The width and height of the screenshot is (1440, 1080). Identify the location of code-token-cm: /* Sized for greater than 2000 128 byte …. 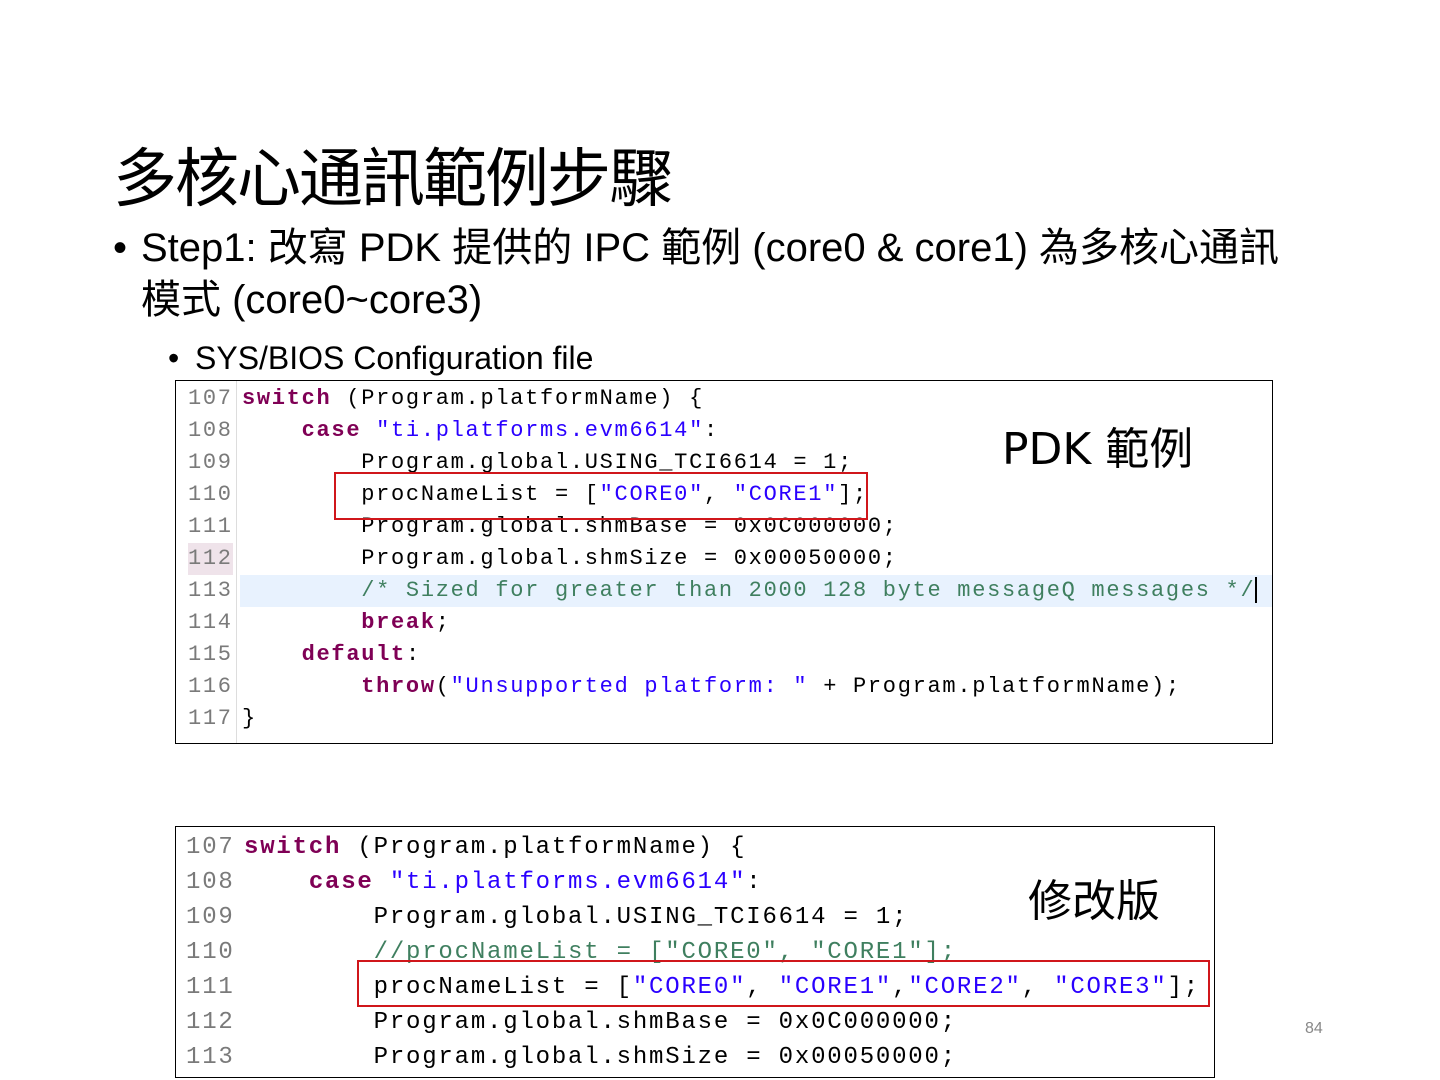
(808, 590).